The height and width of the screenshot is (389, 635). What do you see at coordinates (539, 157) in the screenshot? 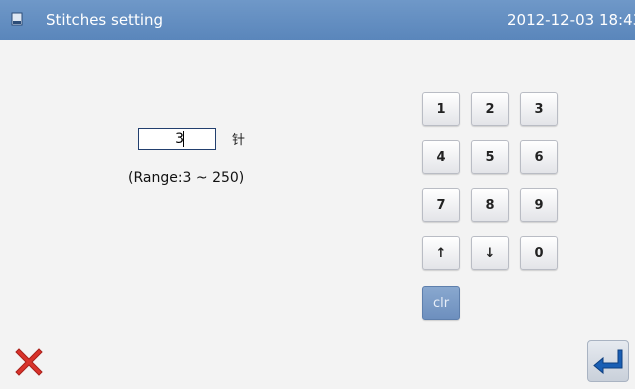
I see `key-6: 6` at bounding box center [539, 157].